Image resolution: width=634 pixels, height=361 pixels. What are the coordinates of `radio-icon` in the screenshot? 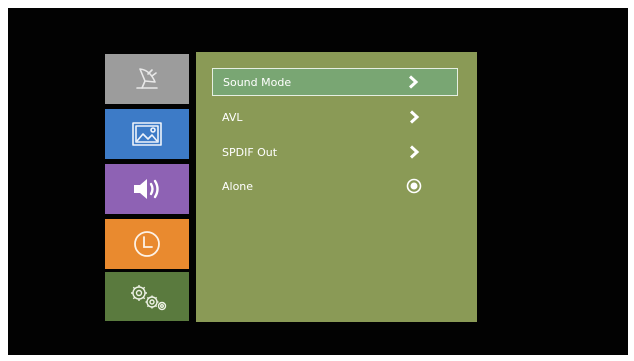 It's located at (414, 186).